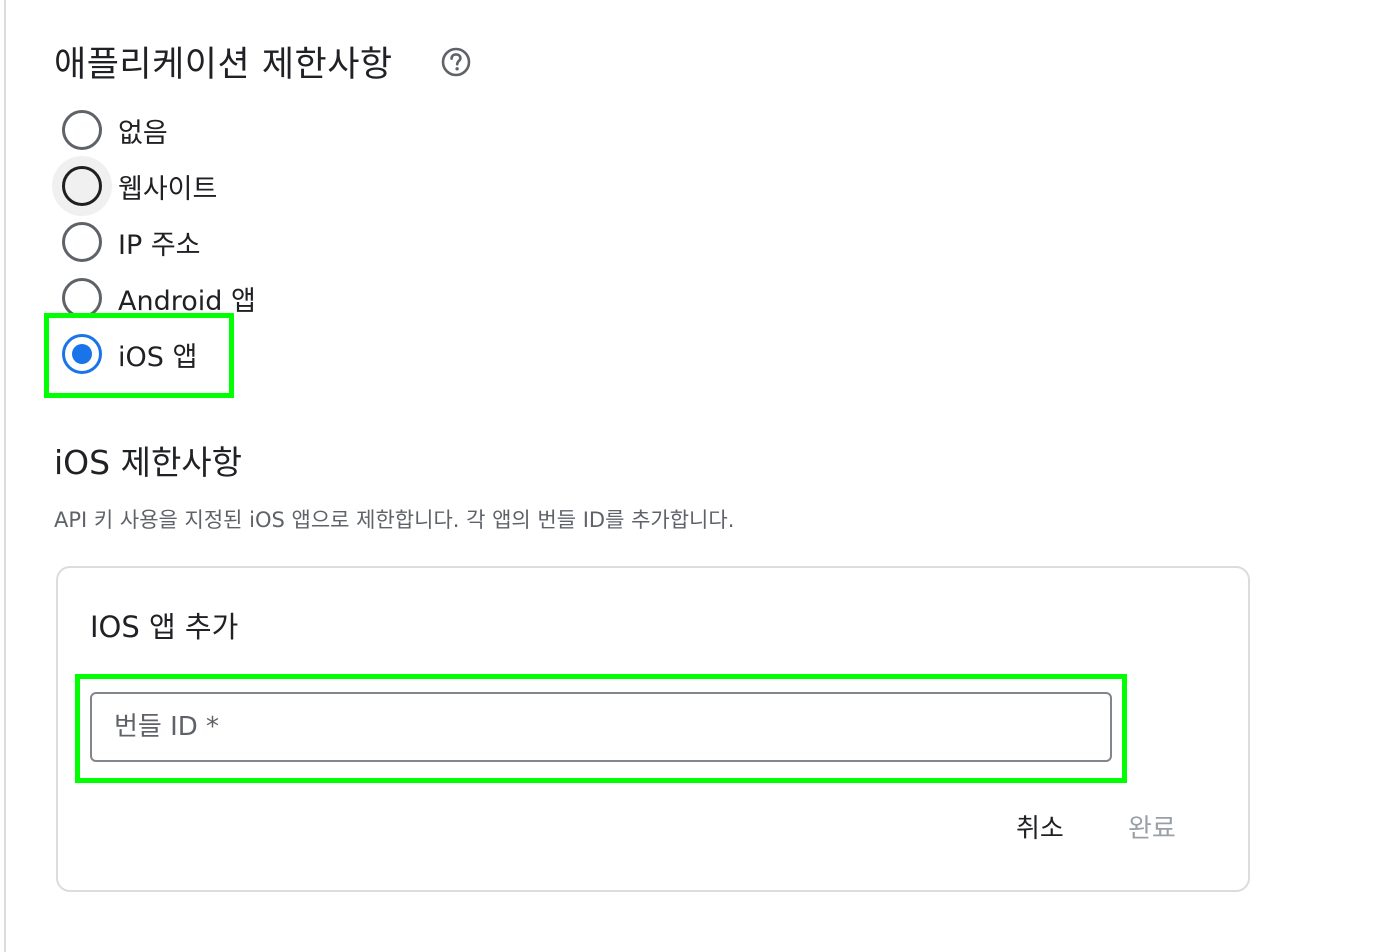 This screenshot has width=1390, height=952. What do you see at coordinates (159, 245) in the screenshot?
I see `radio-label: IP 주소` at bounding box center [159, 245].